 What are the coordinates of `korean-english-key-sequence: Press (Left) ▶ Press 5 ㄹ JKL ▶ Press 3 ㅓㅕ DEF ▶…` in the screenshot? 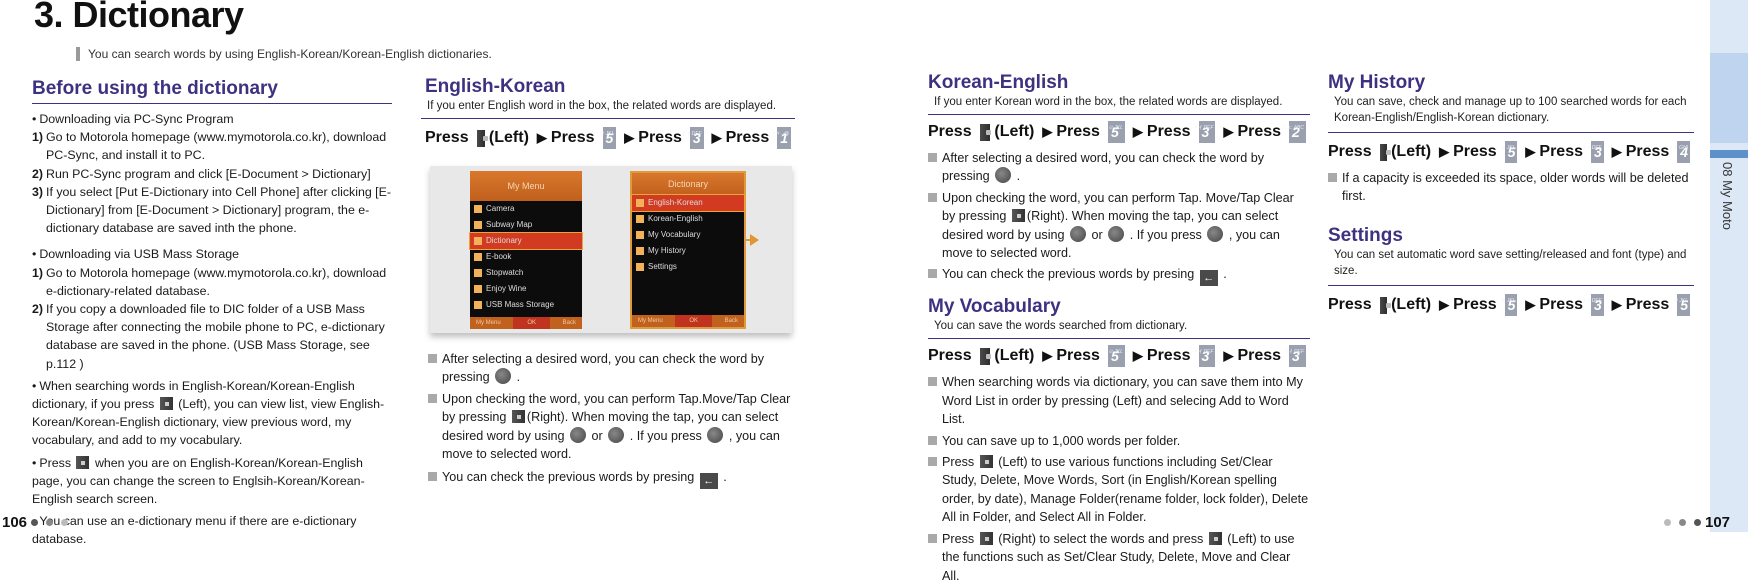 It's located at (1119, 132).